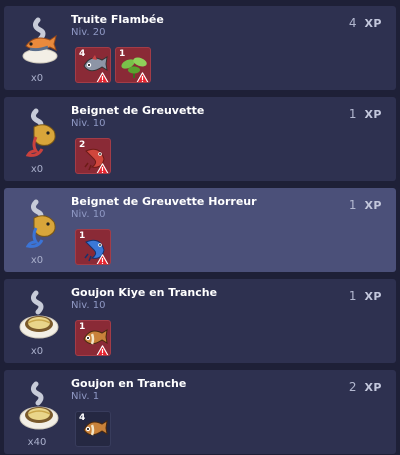 This screenshot has height=455, width=400. Describe the element at coordinates (117, 19) in the screenshot. I see `recipe-name: Truite Flambée` at that location.